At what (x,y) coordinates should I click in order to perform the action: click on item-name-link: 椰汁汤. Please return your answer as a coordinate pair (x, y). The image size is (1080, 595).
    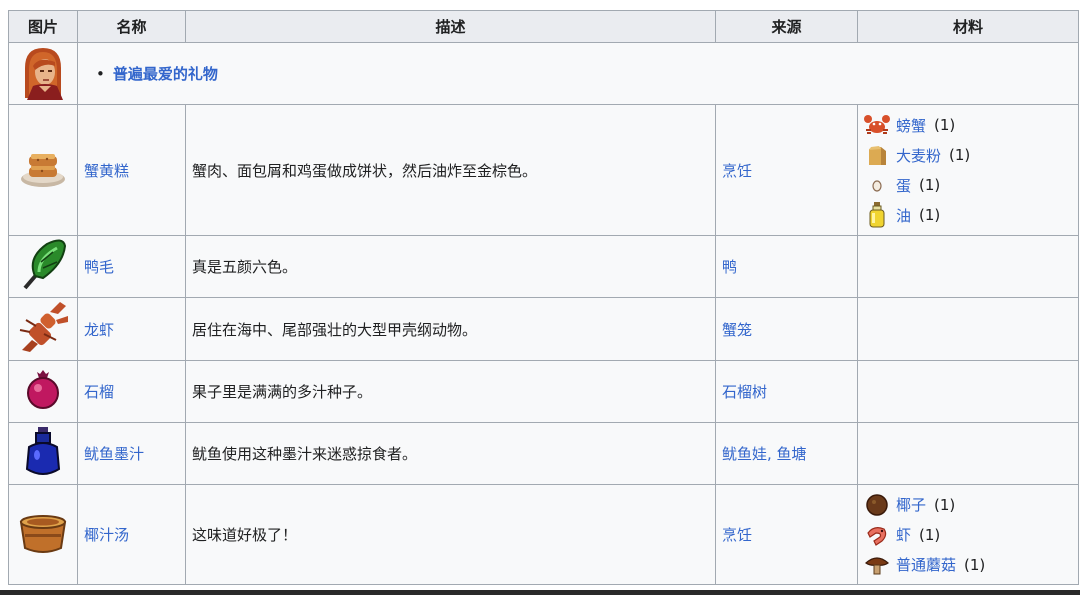
    Looking at the image, I should click on (106, 535).